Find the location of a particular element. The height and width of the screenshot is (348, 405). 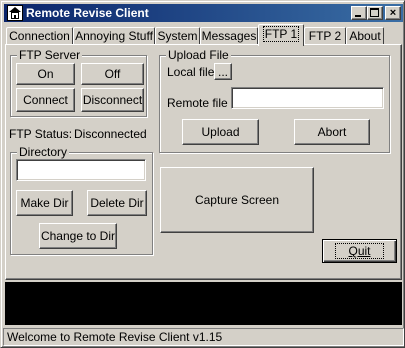

house-icon is located at coordinates (15, 13).